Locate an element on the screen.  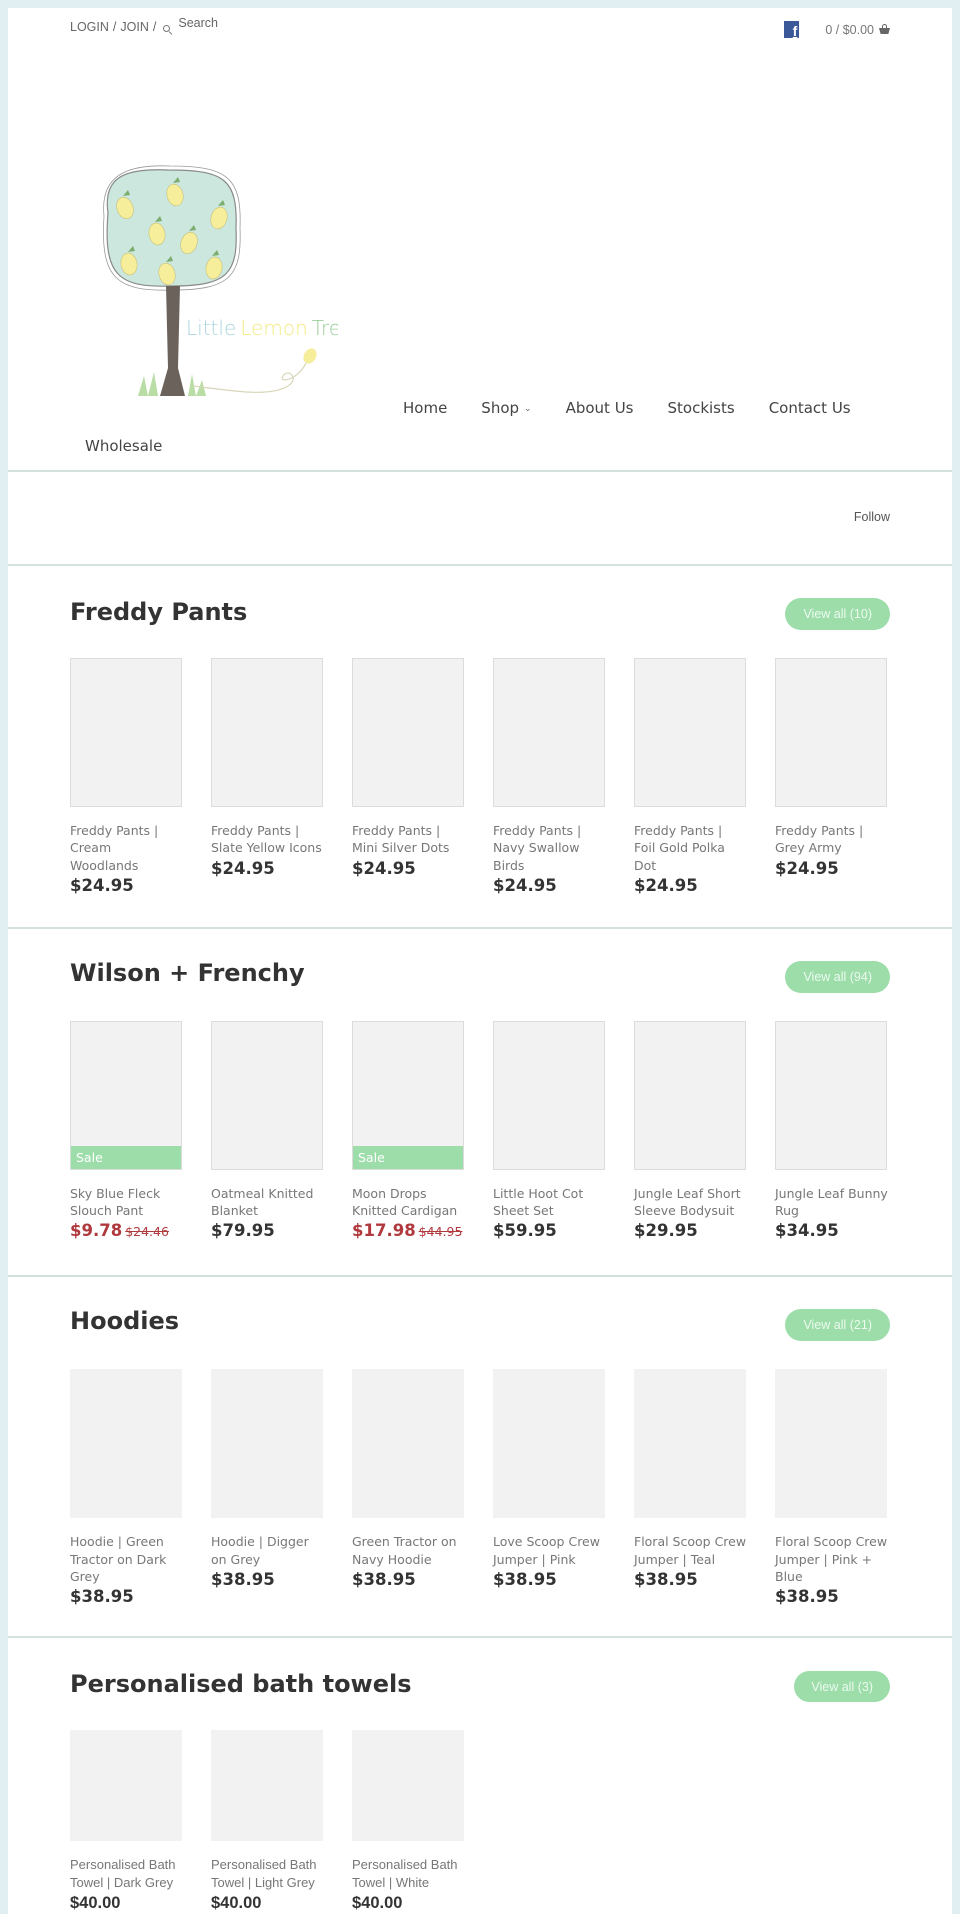
product-card: Jungle Leaf Bunny Rug $34.95 is located at coordinates (831, 1132).